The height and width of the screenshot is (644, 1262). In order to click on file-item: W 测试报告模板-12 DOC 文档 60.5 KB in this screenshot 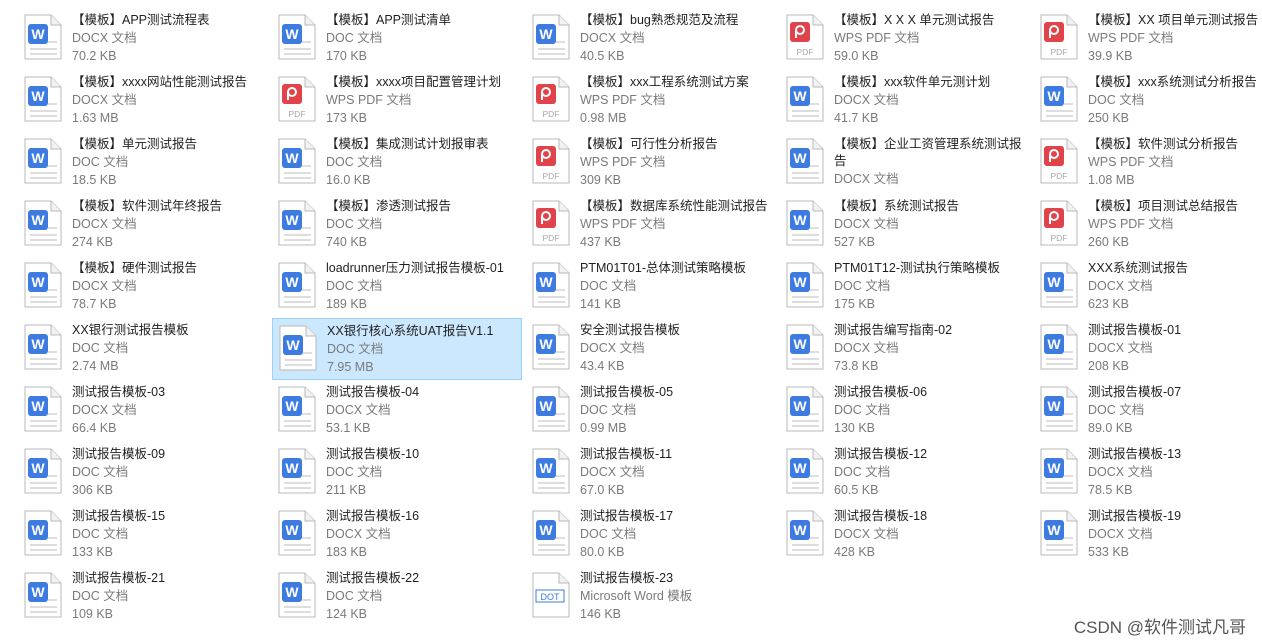, I will do `click(905, 473)`.